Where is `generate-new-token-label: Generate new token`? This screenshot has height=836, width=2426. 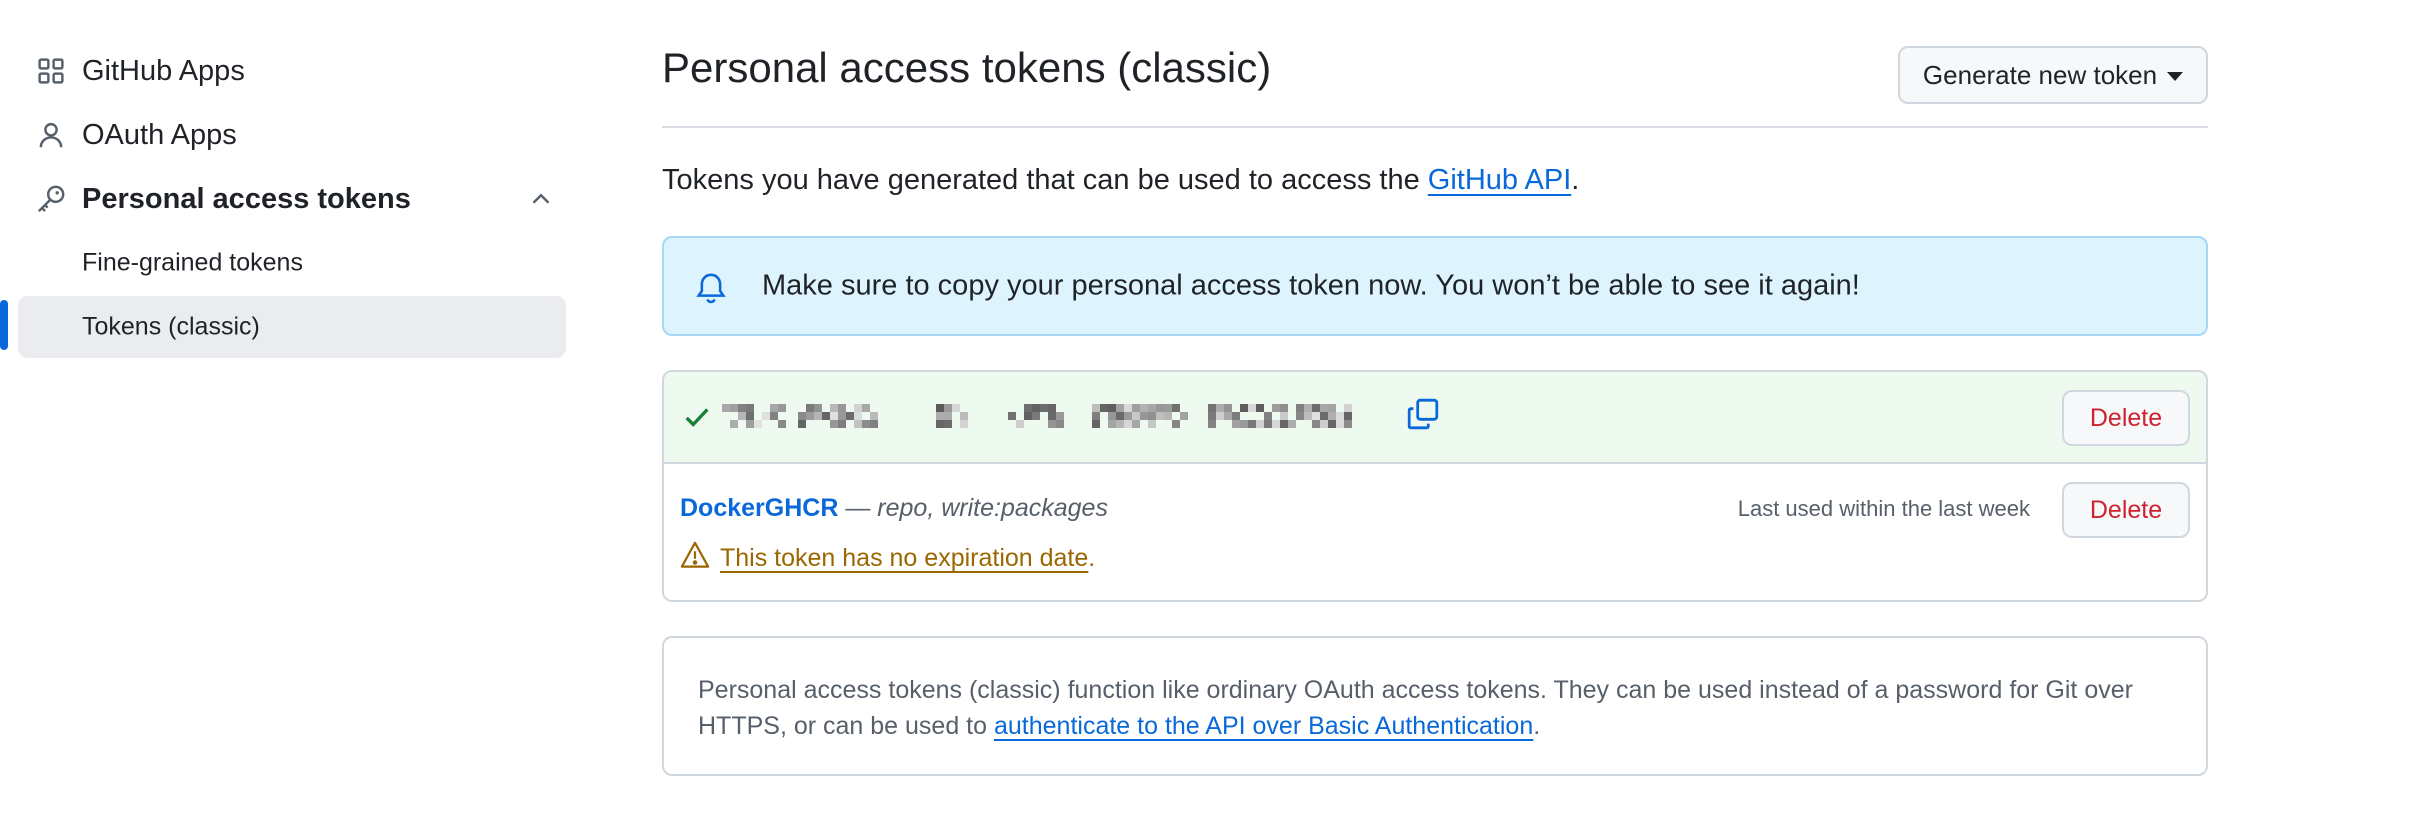 generate-new-token-label: Generate new token is located at coordinates (2040, 74).